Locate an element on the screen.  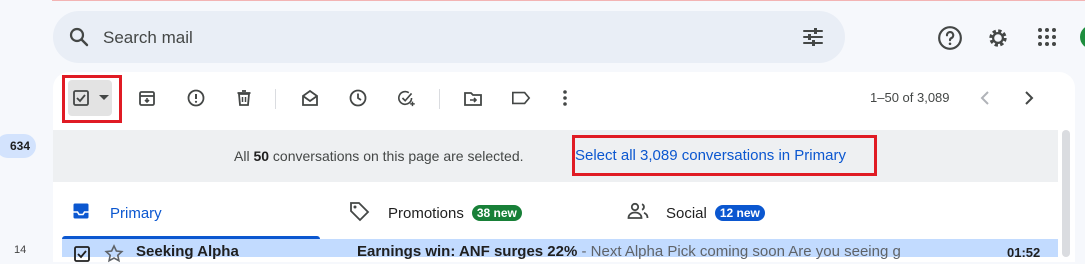
new-count-badge: 38 new is located at coordinates (496, 213).